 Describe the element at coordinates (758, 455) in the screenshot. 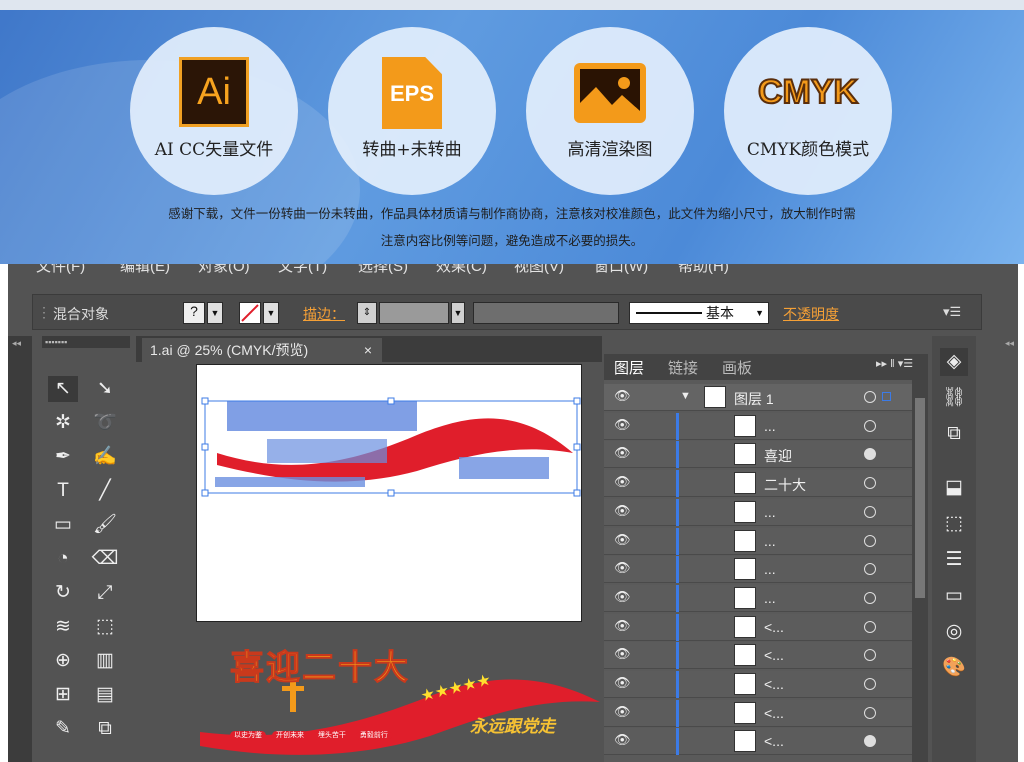

I see `layer-row: 👁 喜迎` at that location.